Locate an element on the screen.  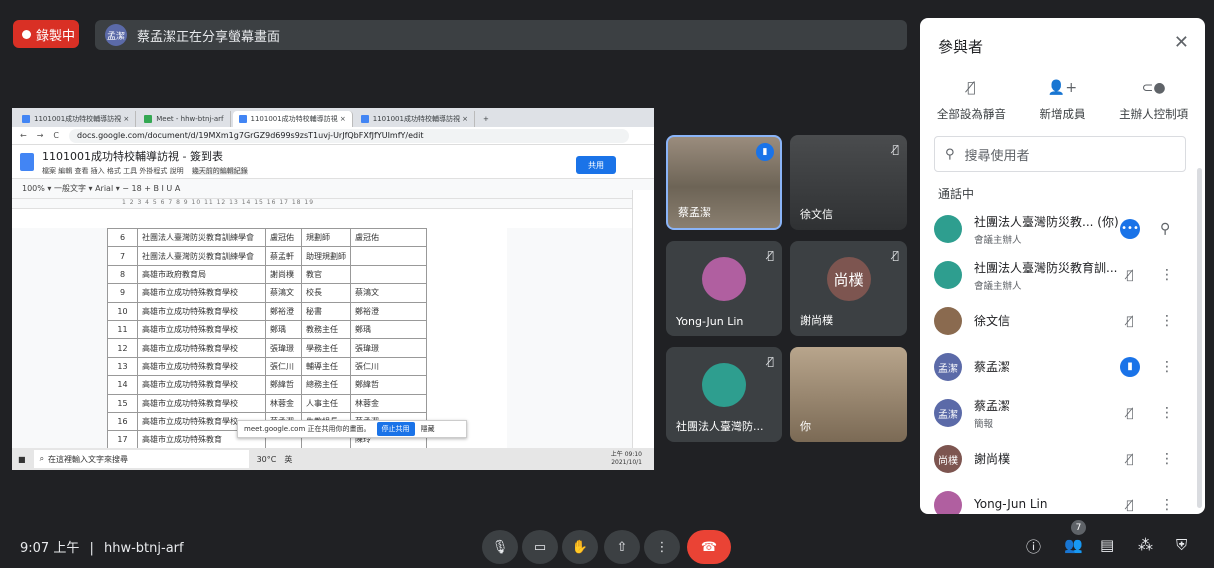
cell-name: 盧冠佑 is located at coordinates (283, 237).